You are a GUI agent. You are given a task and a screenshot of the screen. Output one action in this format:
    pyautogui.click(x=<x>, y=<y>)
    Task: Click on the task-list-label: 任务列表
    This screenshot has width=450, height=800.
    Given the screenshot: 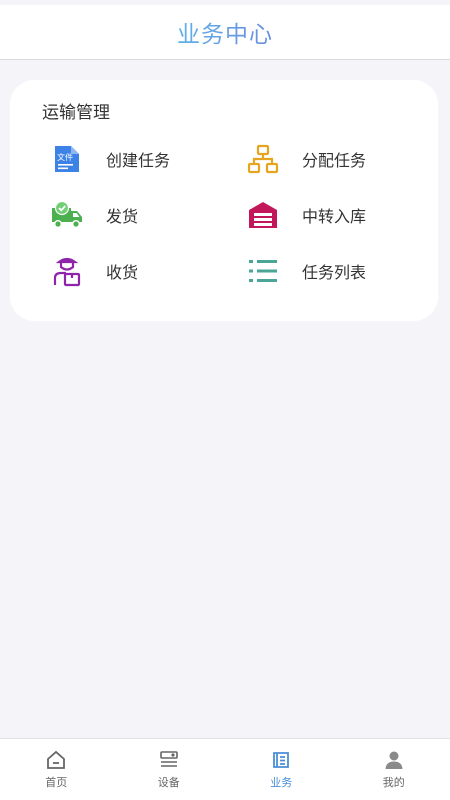 What is the action you would take?
    pyautogui.click(x=334, y=272)
    